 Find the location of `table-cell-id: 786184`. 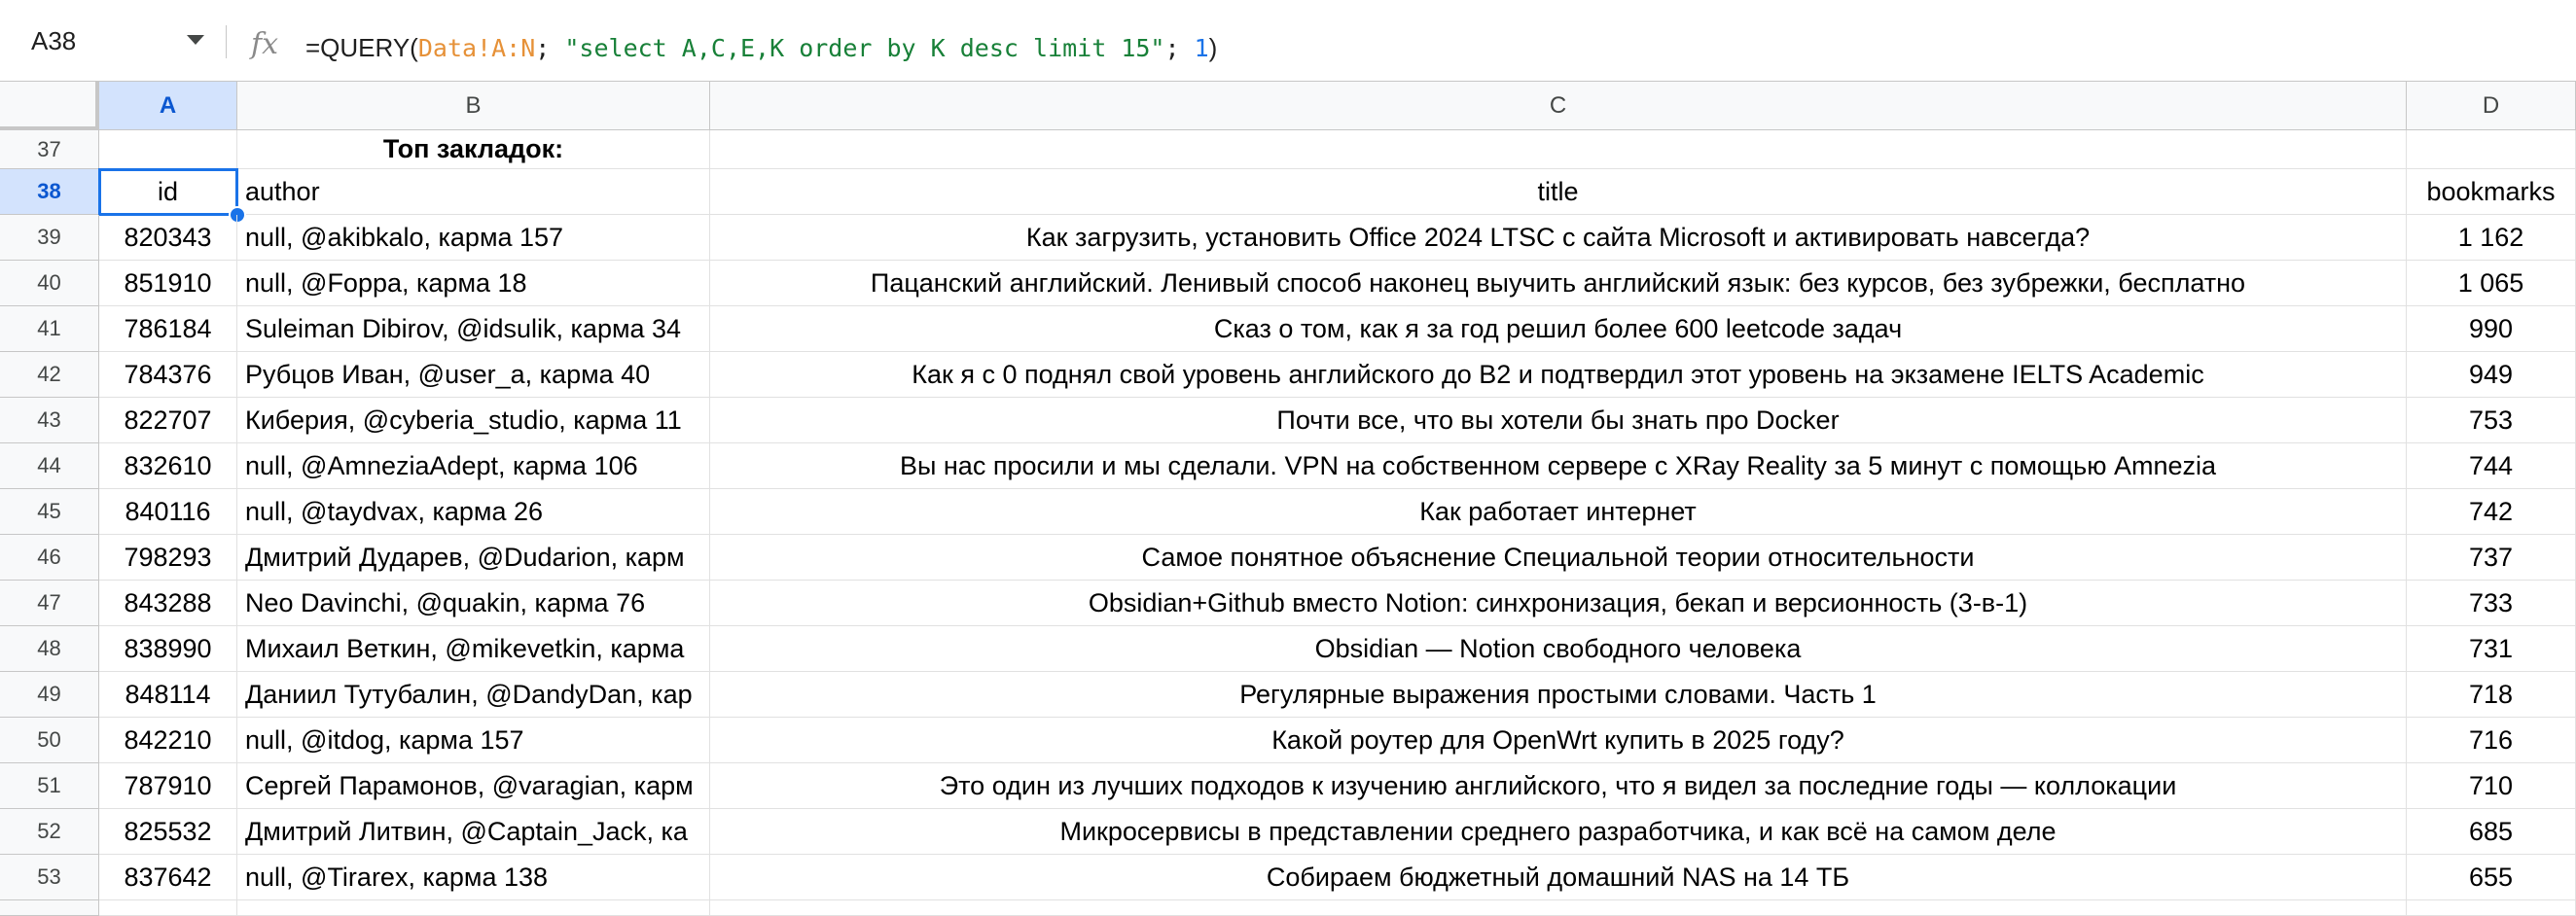

table-cell-id: 786184 is located at coordinates (168, 329).